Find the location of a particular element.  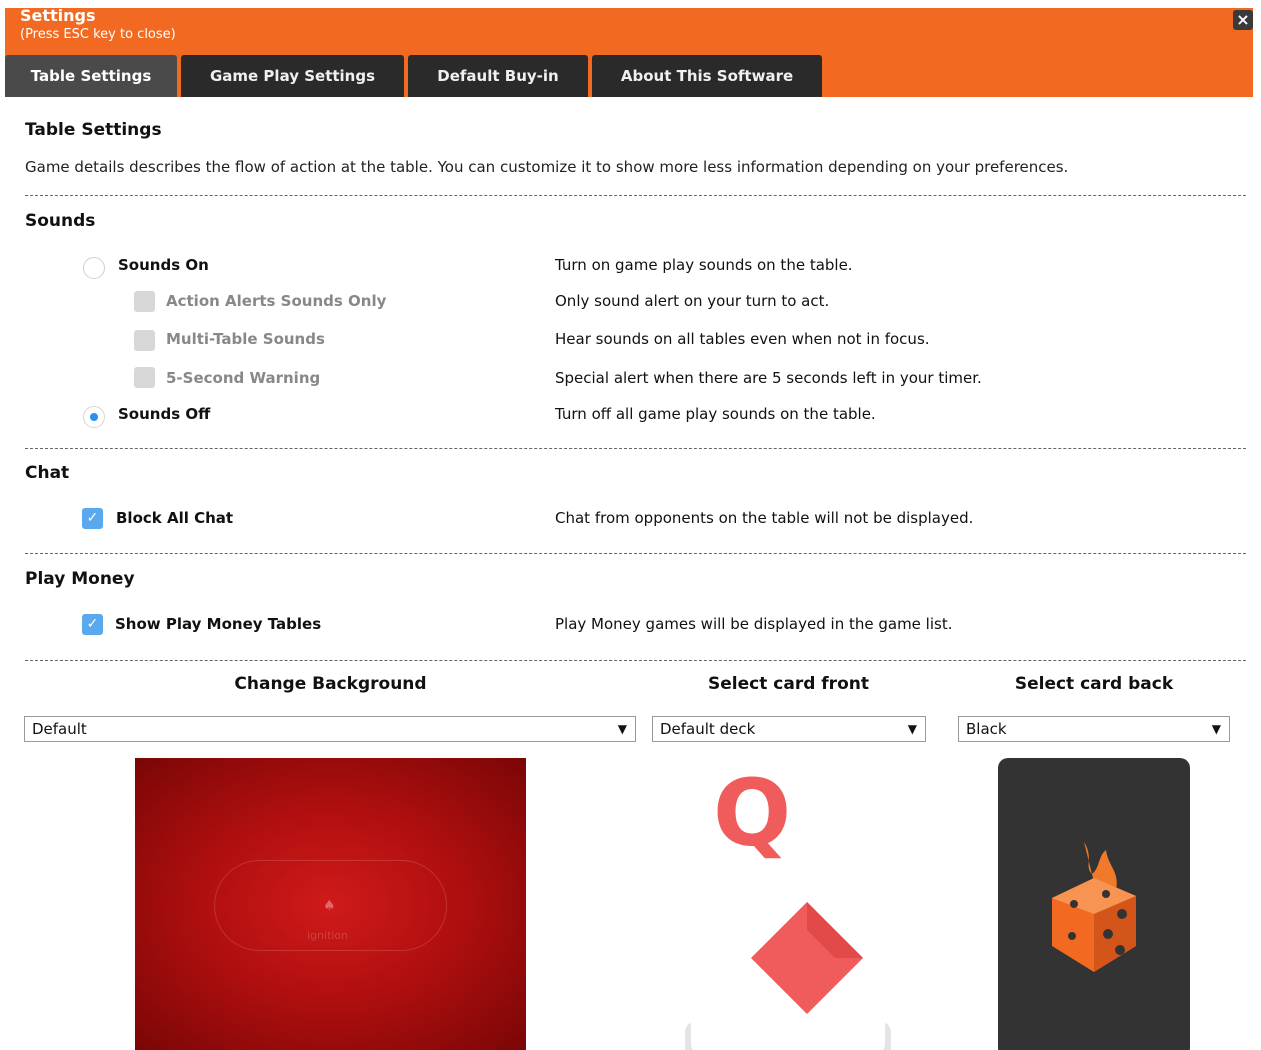

card-front-preview: Q is located at coordinates (788, 904).